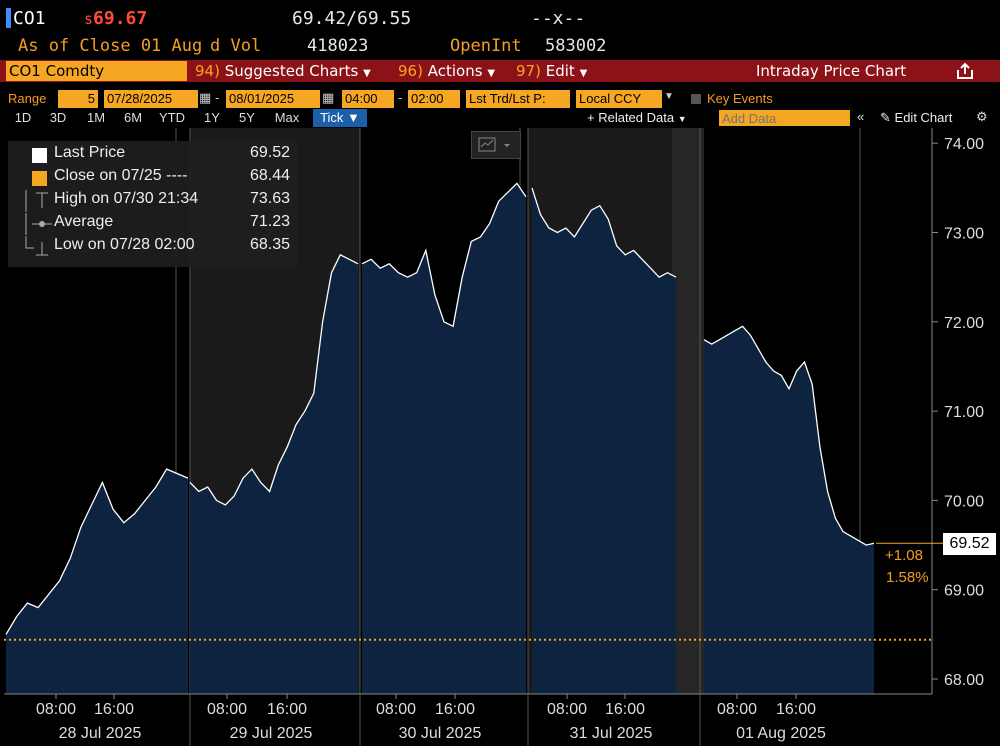  I want to click on currency-dropdown-icon: ▼, so click(669, 96).